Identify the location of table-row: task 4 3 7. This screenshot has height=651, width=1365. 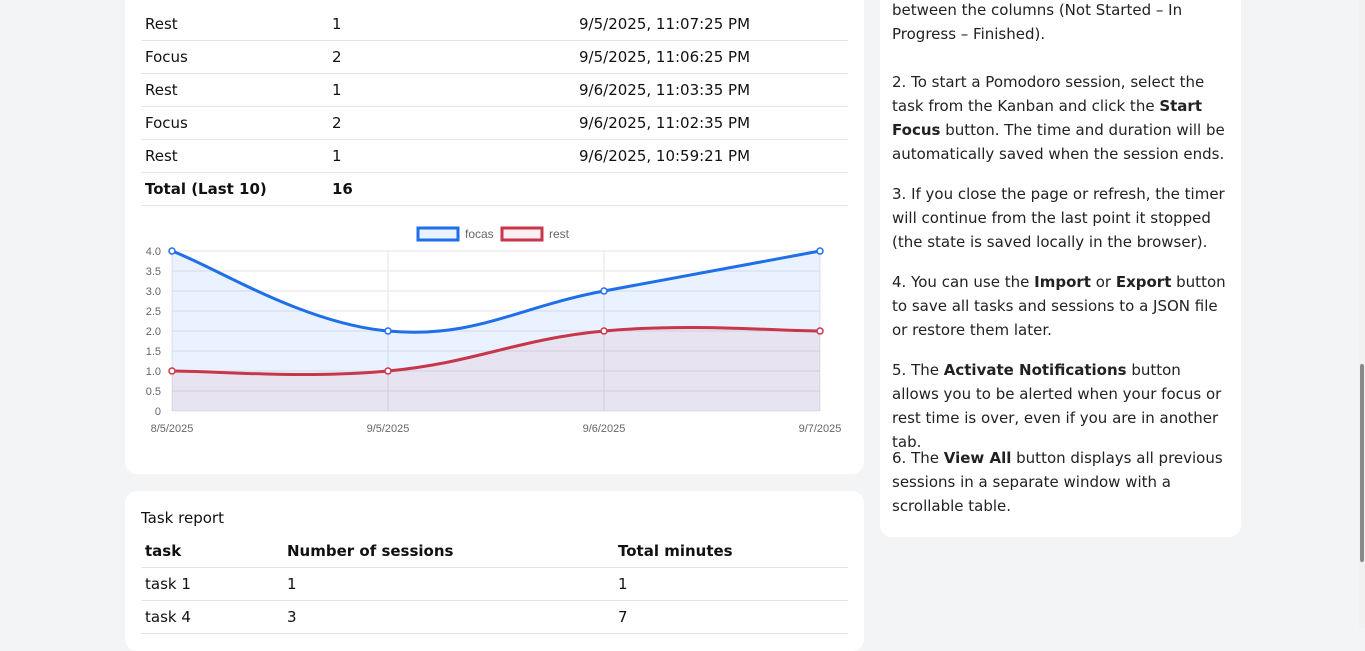
(494, 617).